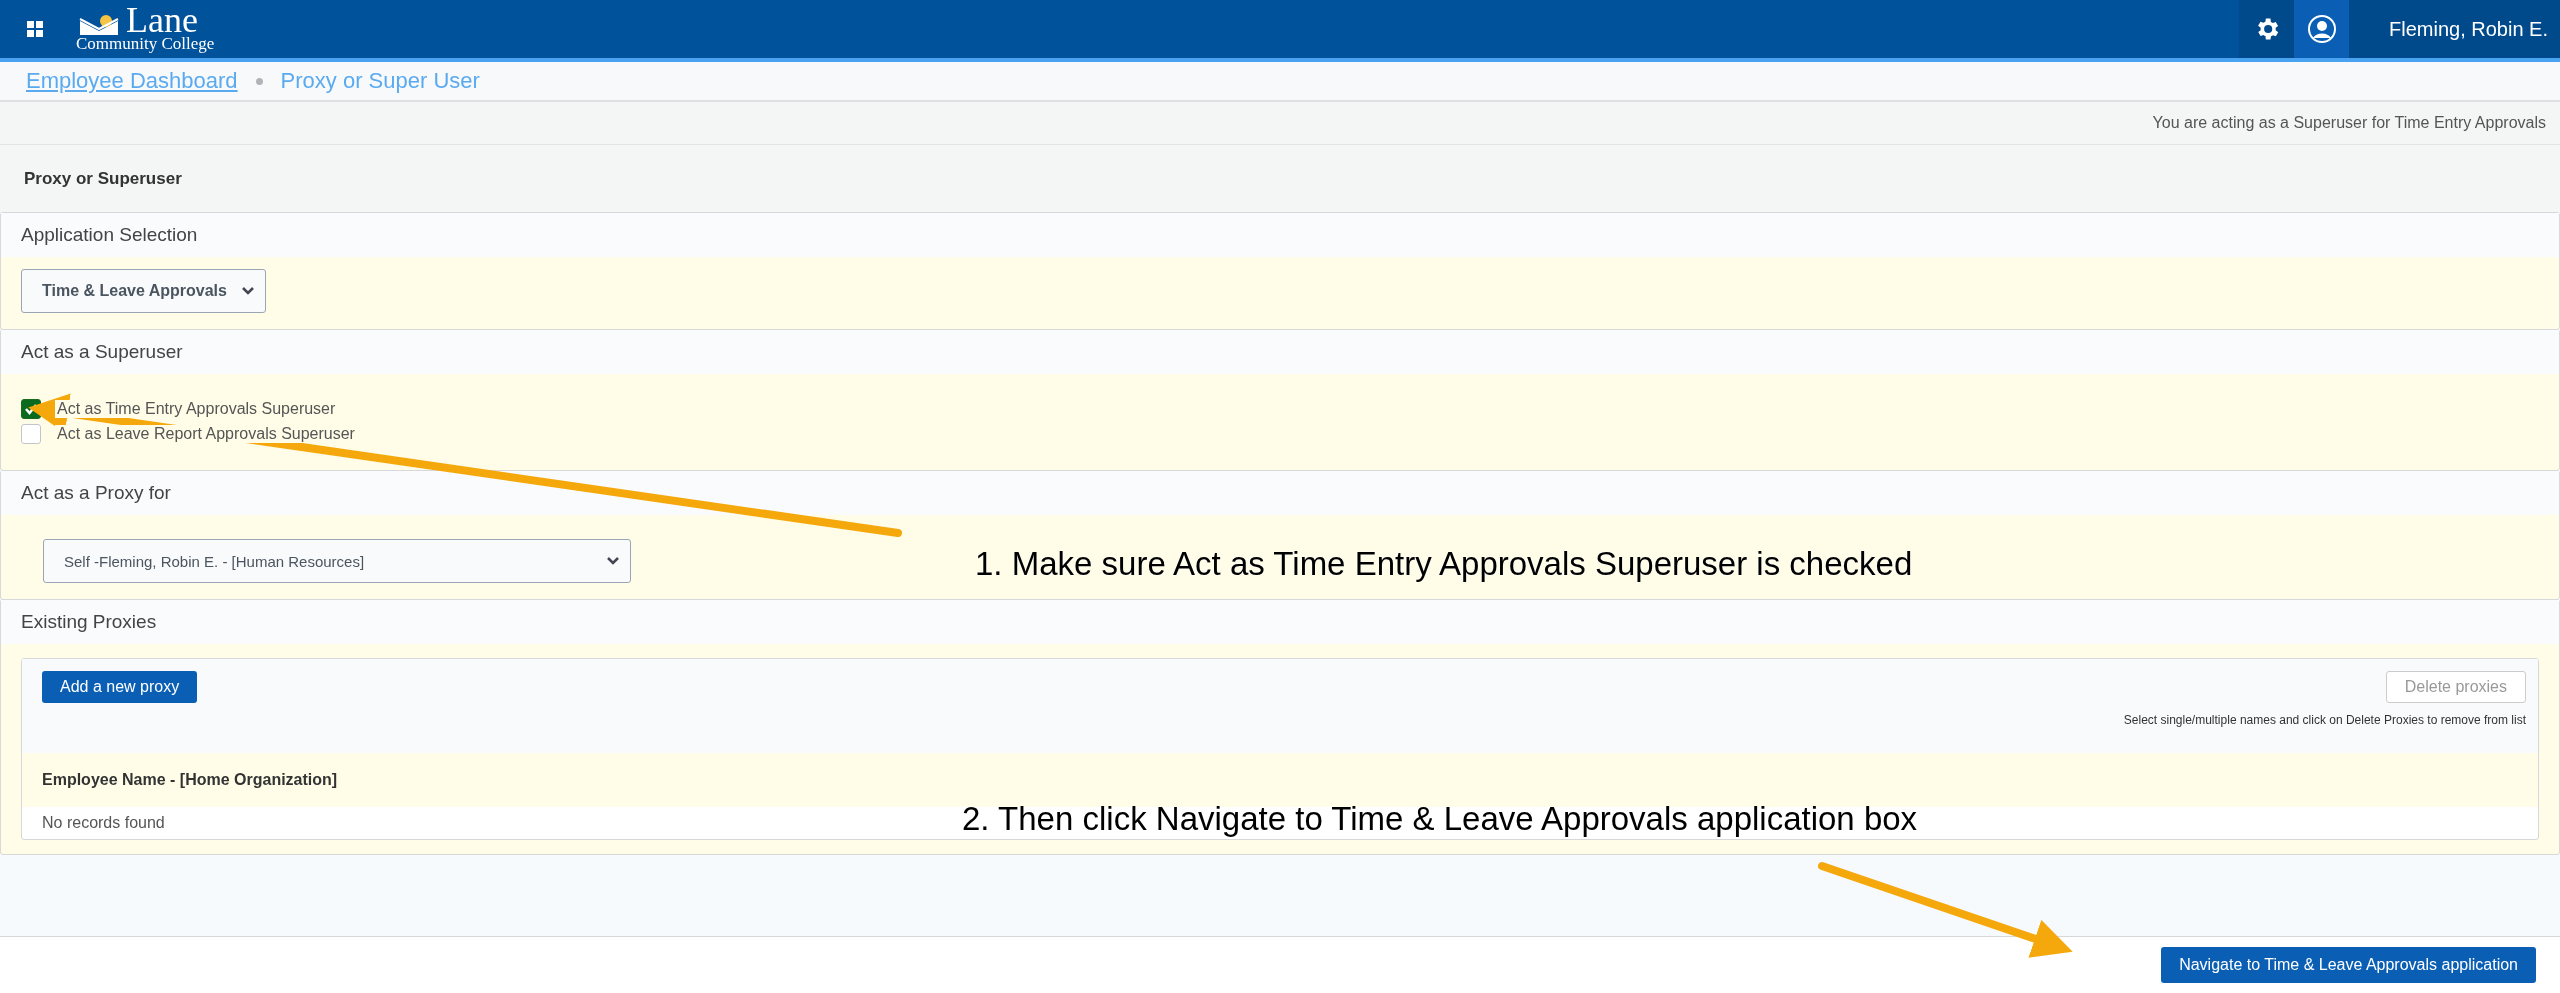 The image size is (2560, 993). Describe the element at coordinates (337, 561) in the screenshot. I see `dropdown: Self -Fleming, Robin E. - [Human Resources]` at that location.